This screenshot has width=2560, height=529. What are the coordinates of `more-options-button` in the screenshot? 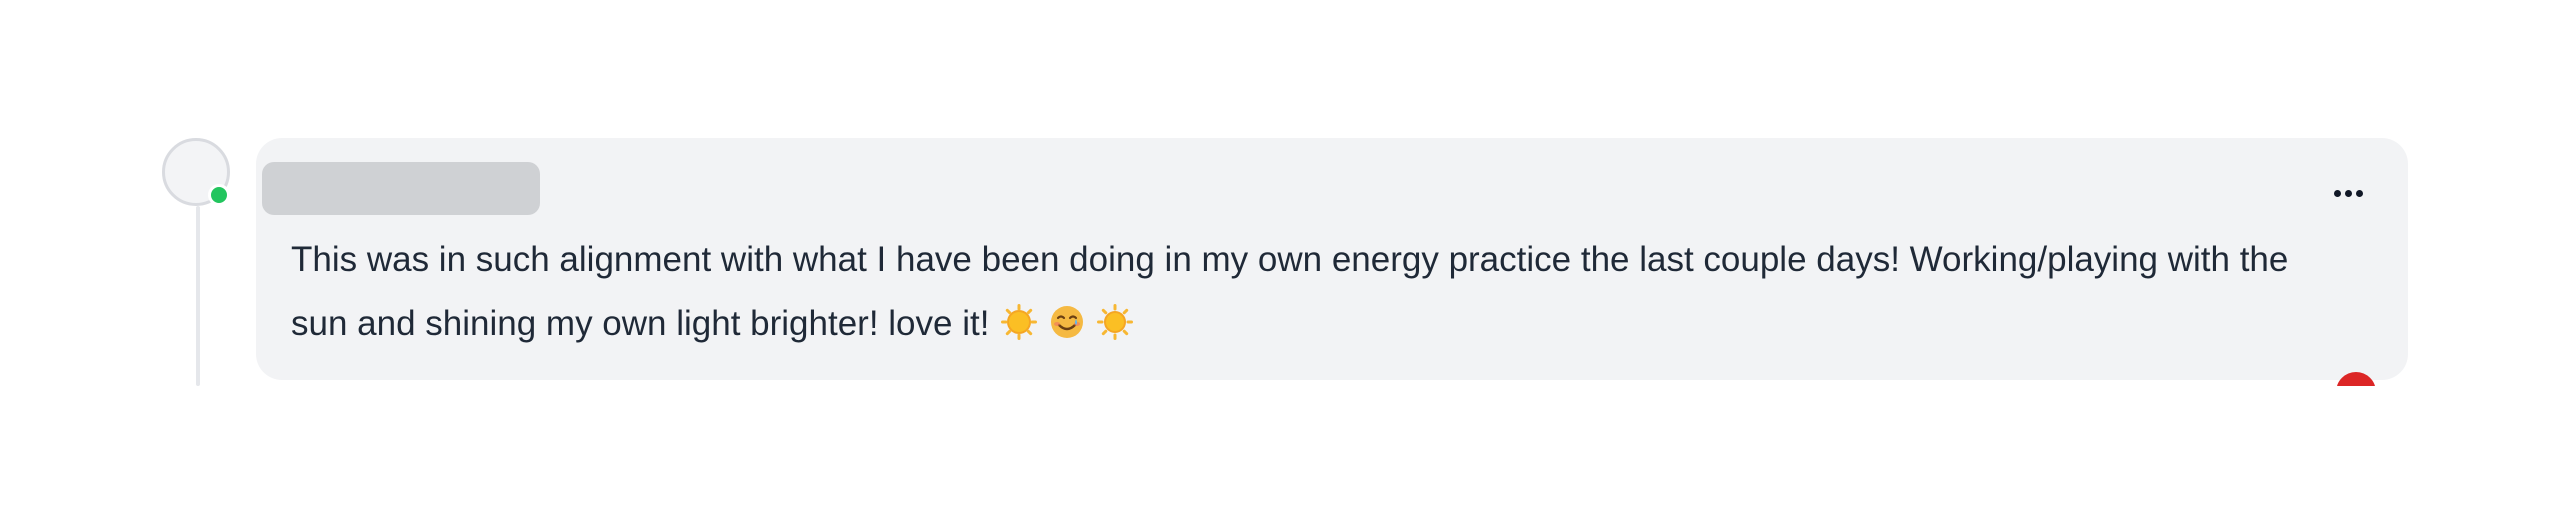 It's located at (2348, 193).